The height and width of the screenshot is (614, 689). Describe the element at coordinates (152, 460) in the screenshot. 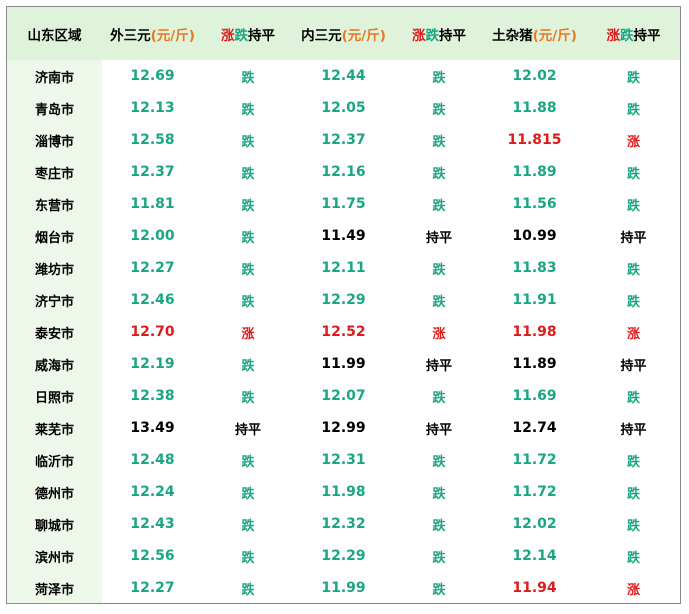

I see `wai-sanyuan-price: 12.48` at that location.